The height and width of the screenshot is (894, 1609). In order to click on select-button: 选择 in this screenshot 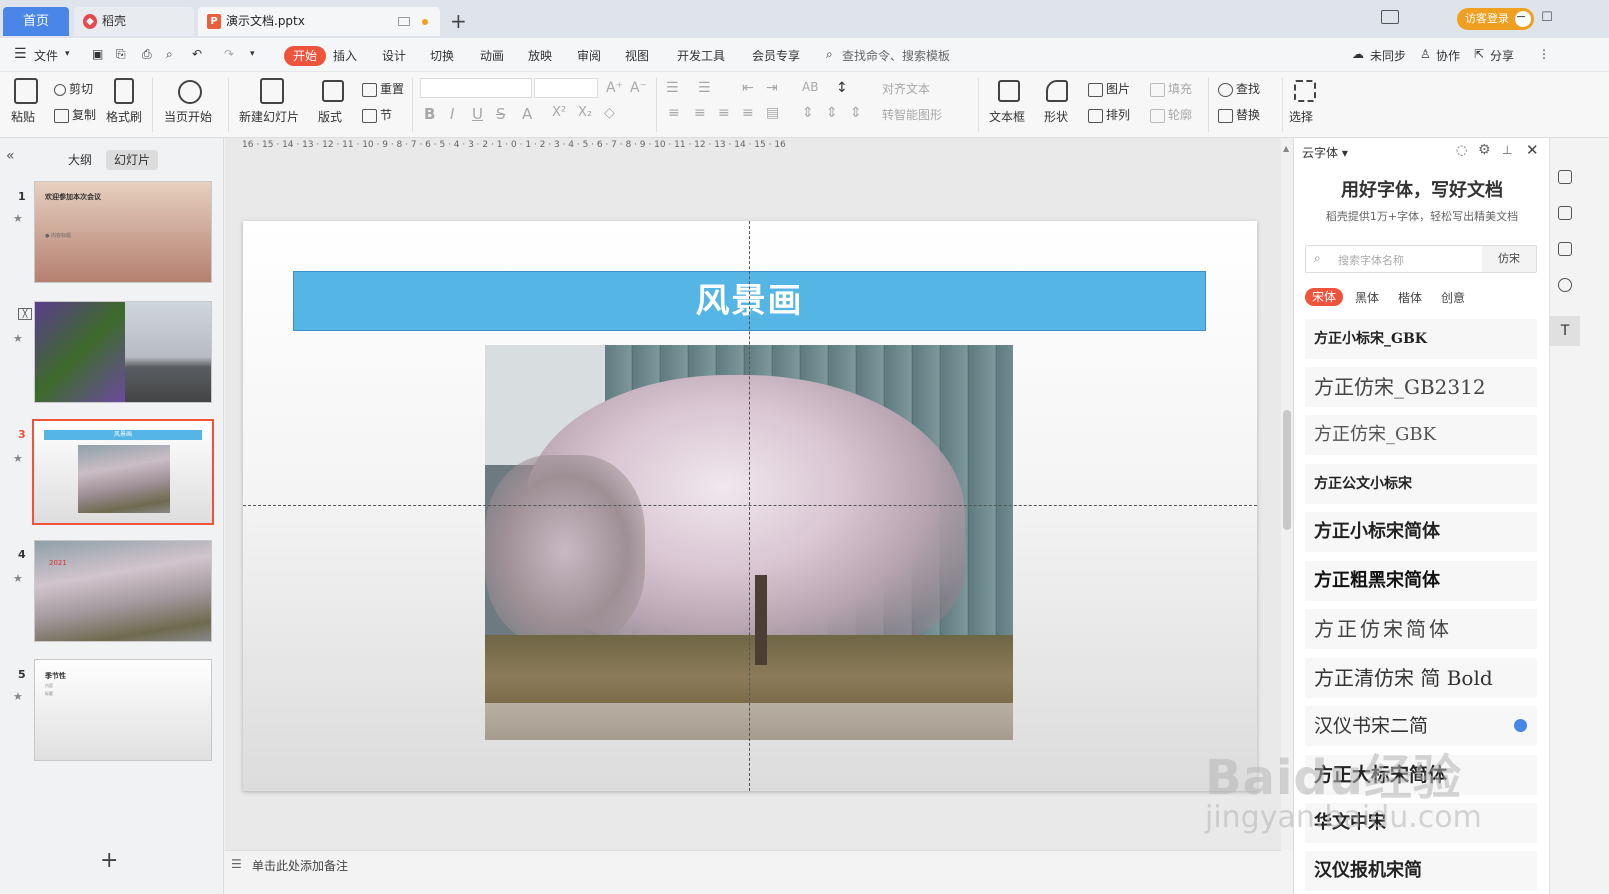, I will do `click(1301, 116)`.